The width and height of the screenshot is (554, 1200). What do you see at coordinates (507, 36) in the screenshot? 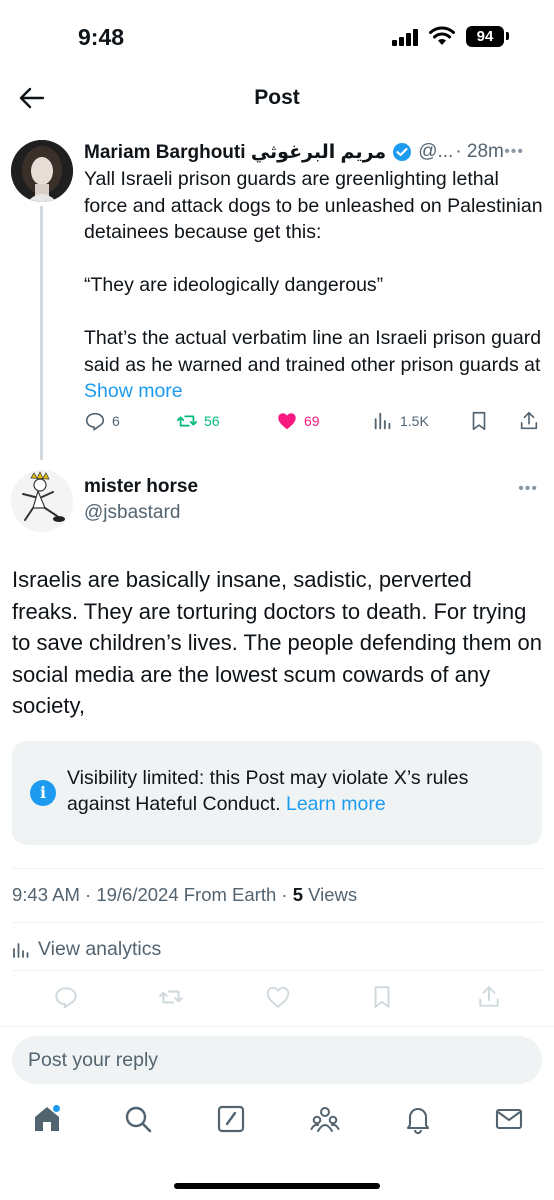
I see `battery-tip` at bounding box center [507, 36].